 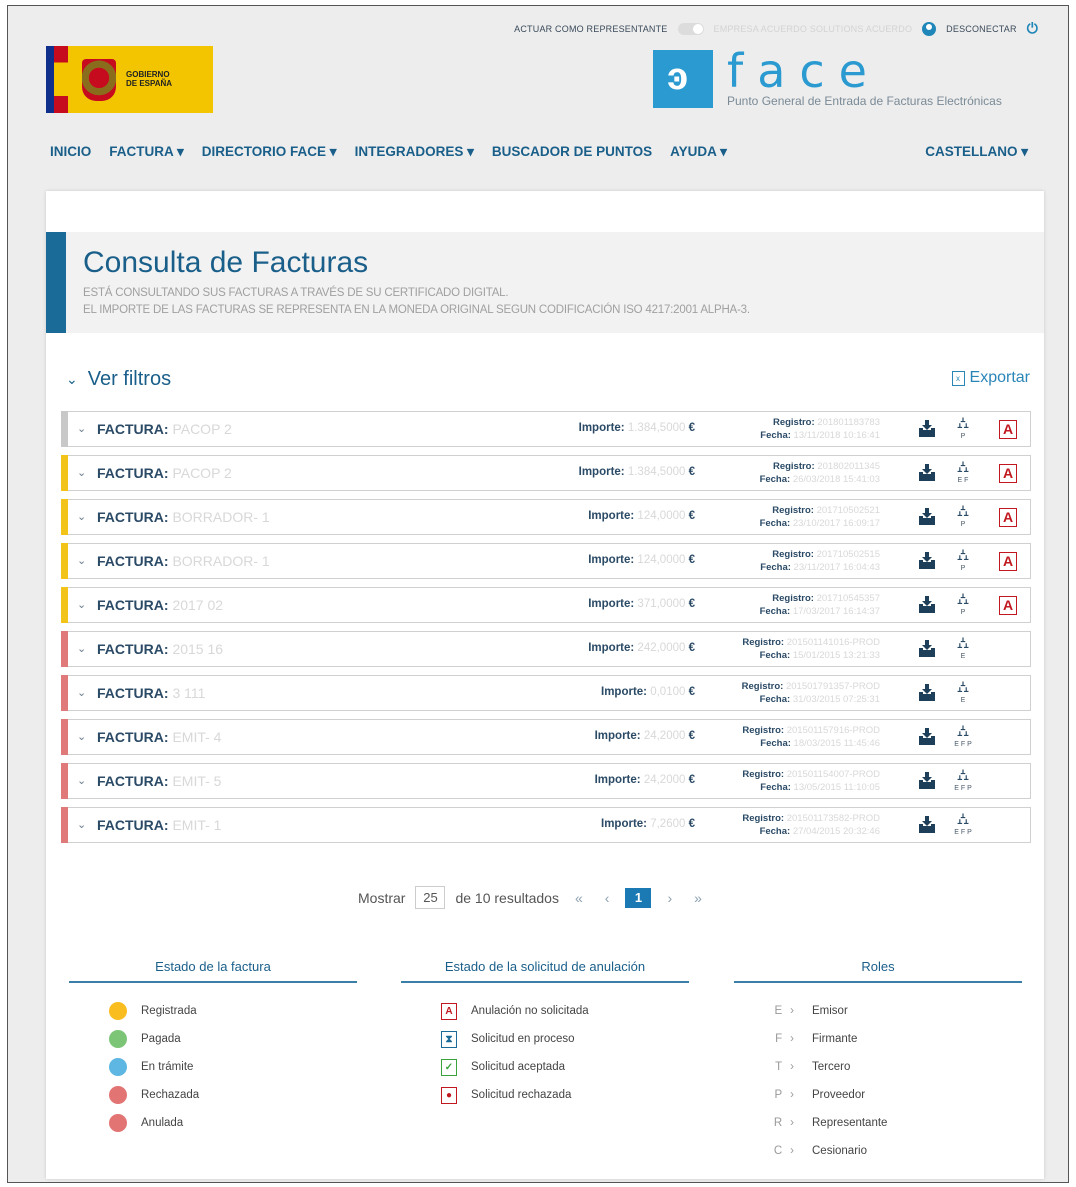 I want to click on disconnect-link: DESCONECTAR, so click(x=981, y=29).